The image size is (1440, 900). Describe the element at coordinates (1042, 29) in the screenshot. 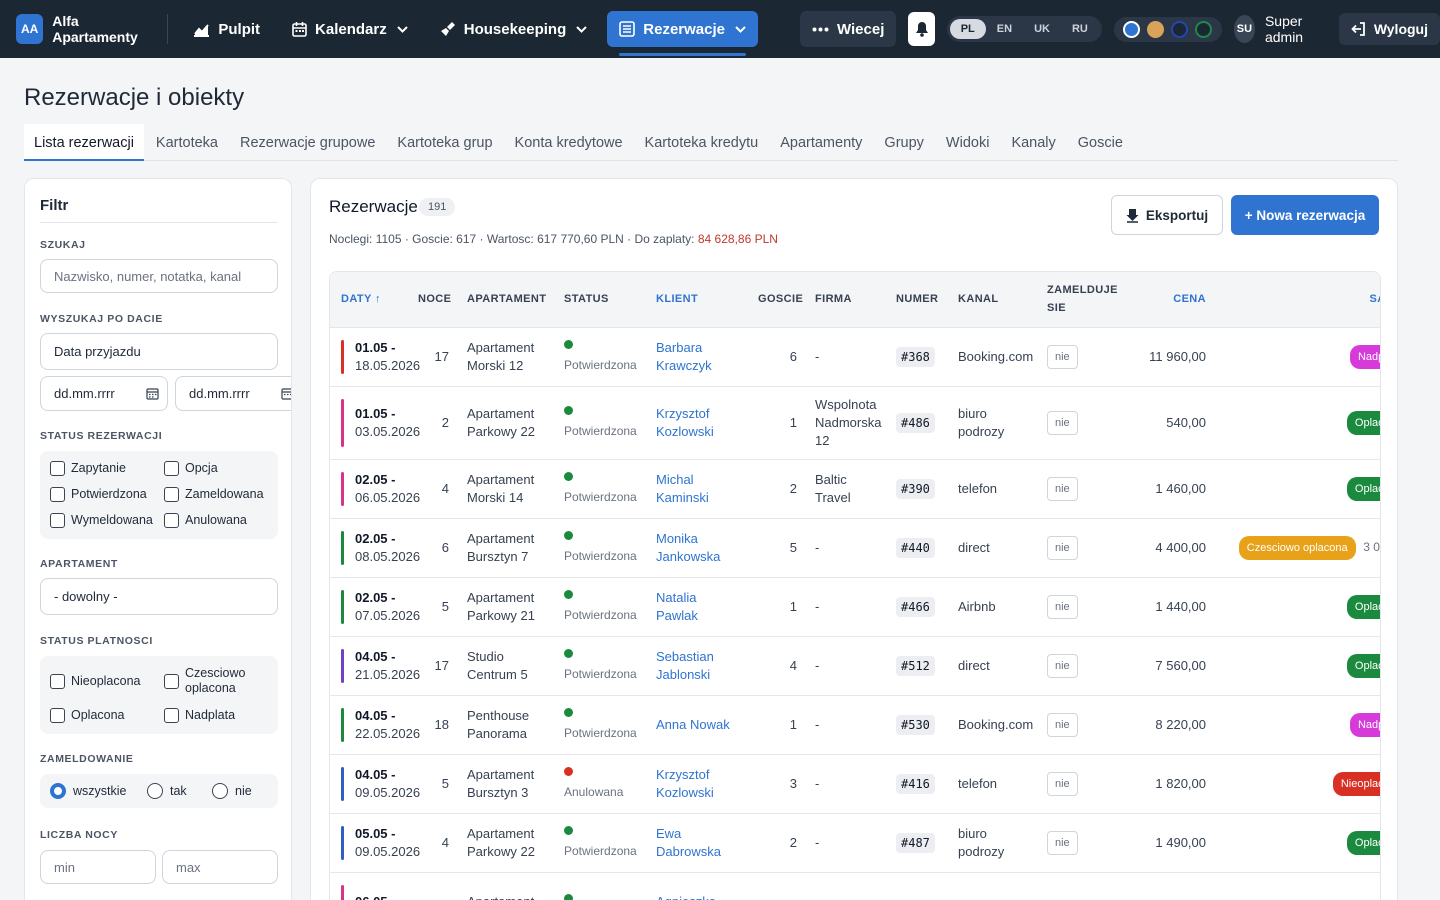

I see `lang-uk: UK` at that location.